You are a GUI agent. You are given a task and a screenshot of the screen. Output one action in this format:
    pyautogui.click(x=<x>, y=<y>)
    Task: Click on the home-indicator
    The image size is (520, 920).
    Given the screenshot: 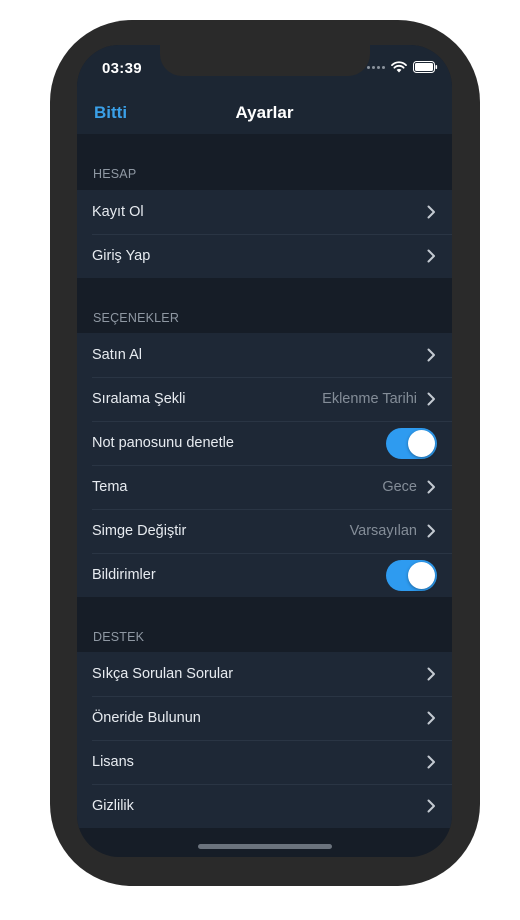 What is the action you would take?
    pyautogui.click(x=265, y=846)
    